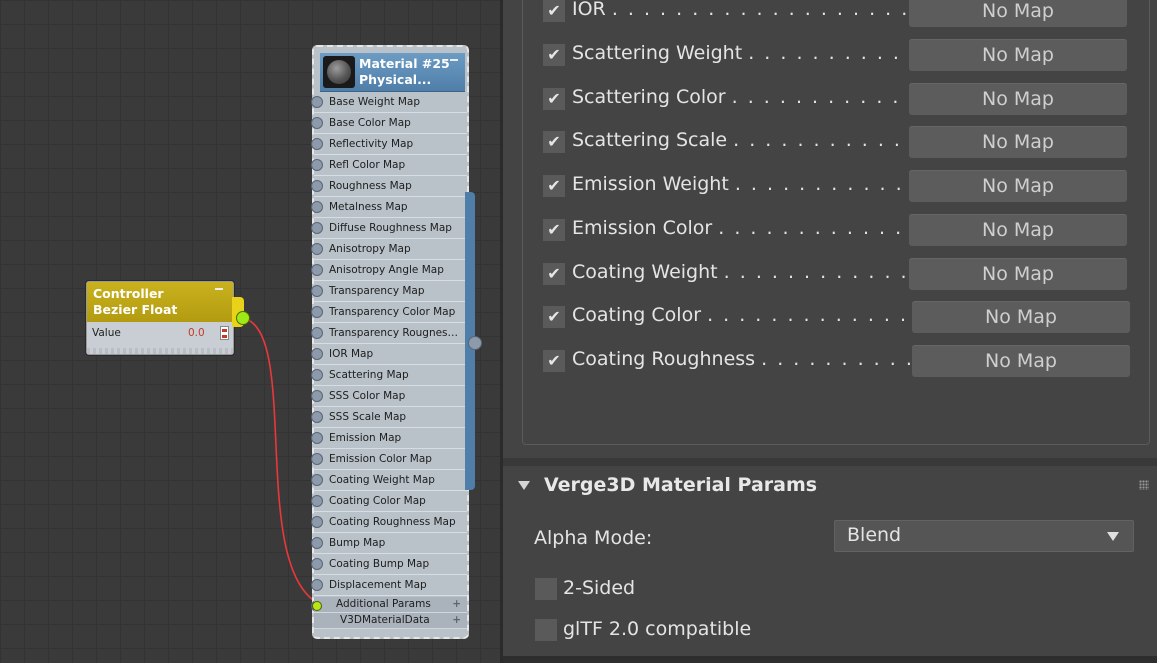 The image size is (1157, 663). I want to click on map-slot: Transparency Map, so click(389, 292).